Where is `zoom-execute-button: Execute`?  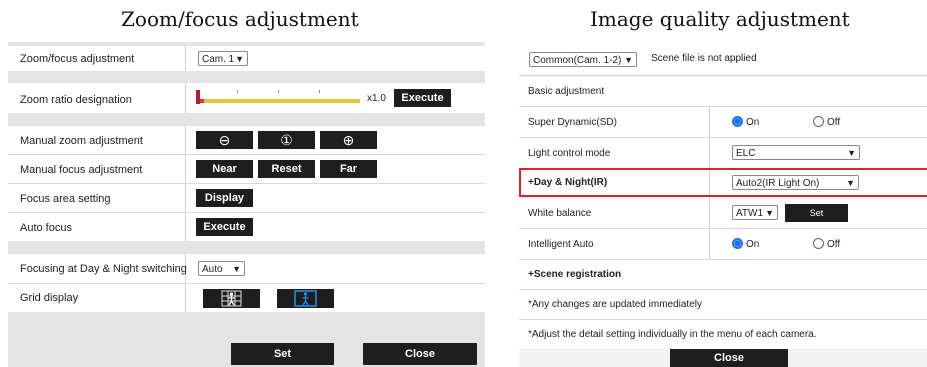 zoom-execute-button: Execute is located at coordinates (422, 98).